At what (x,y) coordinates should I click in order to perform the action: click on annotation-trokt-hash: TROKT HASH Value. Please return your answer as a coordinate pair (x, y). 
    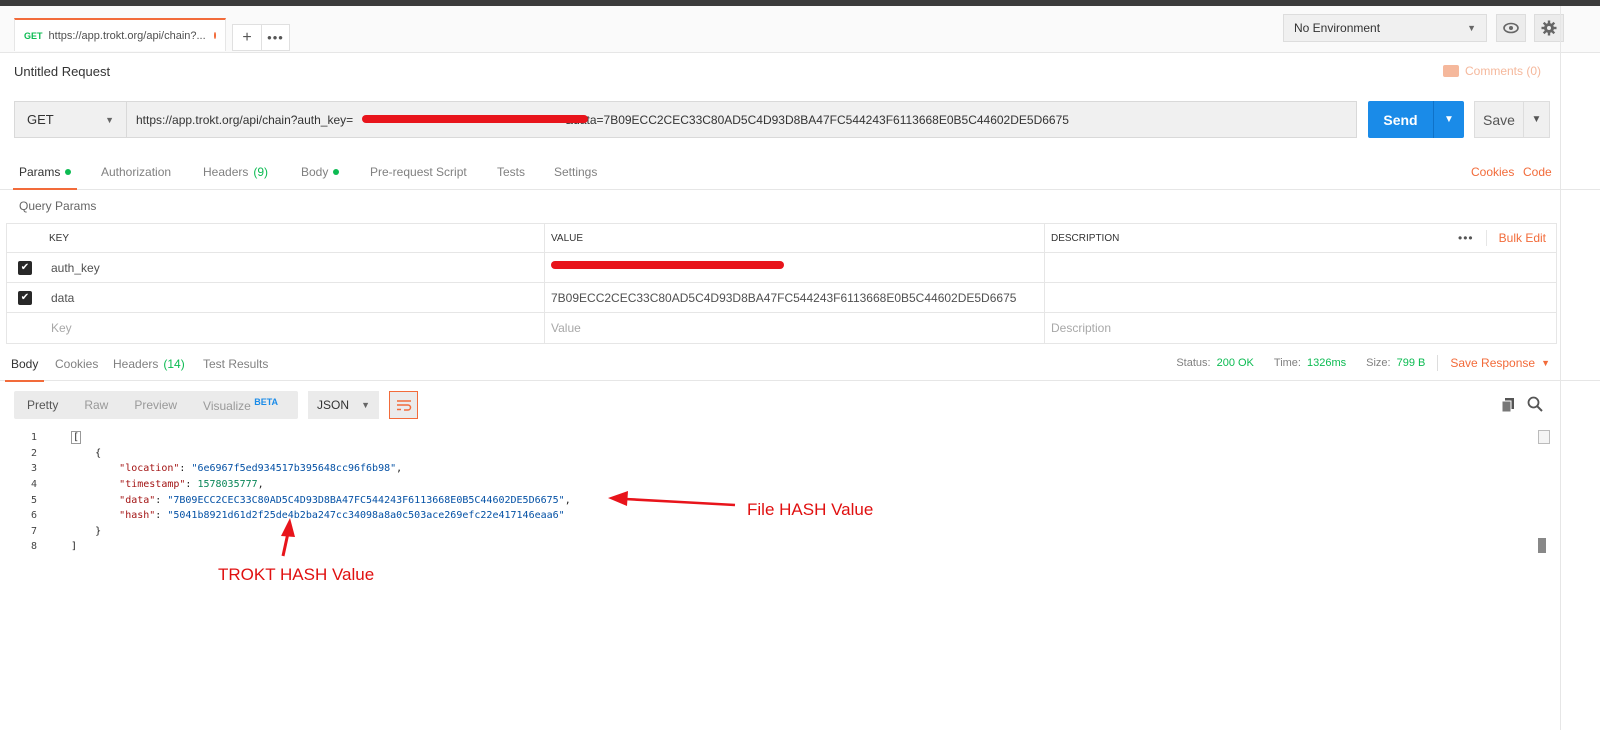
    Looking at the image, I should click on (296, 574).